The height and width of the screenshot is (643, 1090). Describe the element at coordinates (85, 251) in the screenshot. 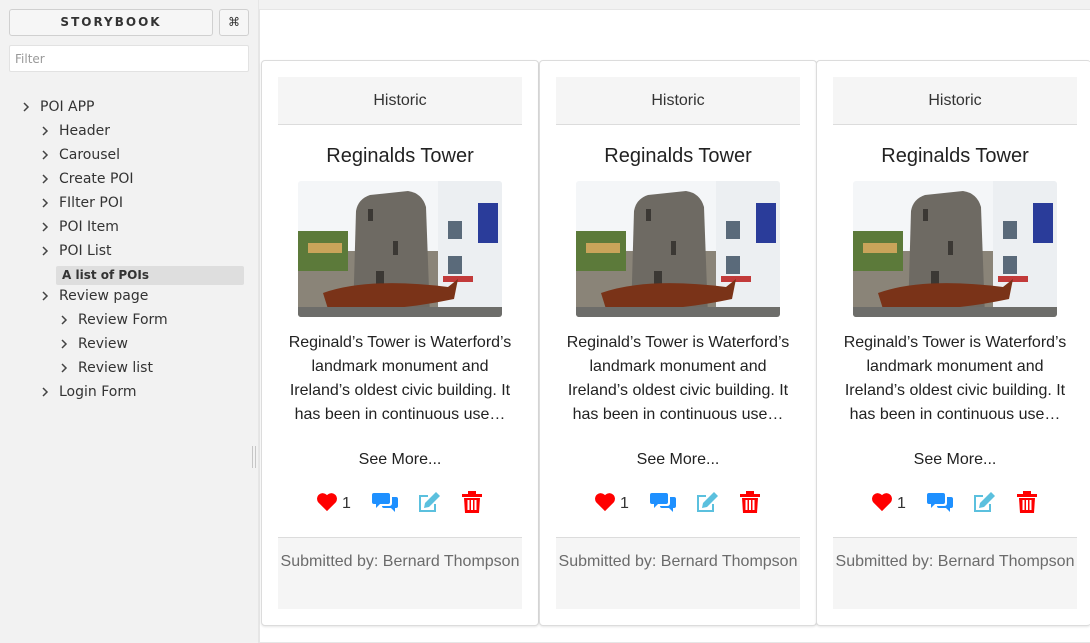

I see `tree-item-label: POI List` at that location.